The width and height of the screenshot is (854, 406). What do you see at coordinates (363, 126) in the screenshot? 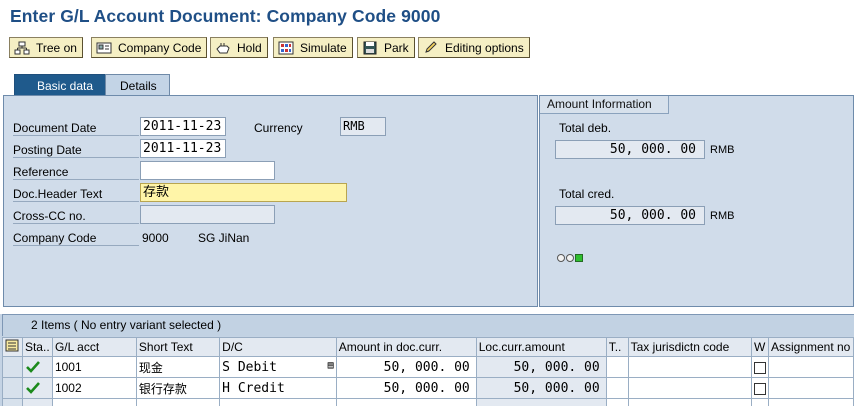
I see `currency-field: RMB` at bounding box center [363, 126].